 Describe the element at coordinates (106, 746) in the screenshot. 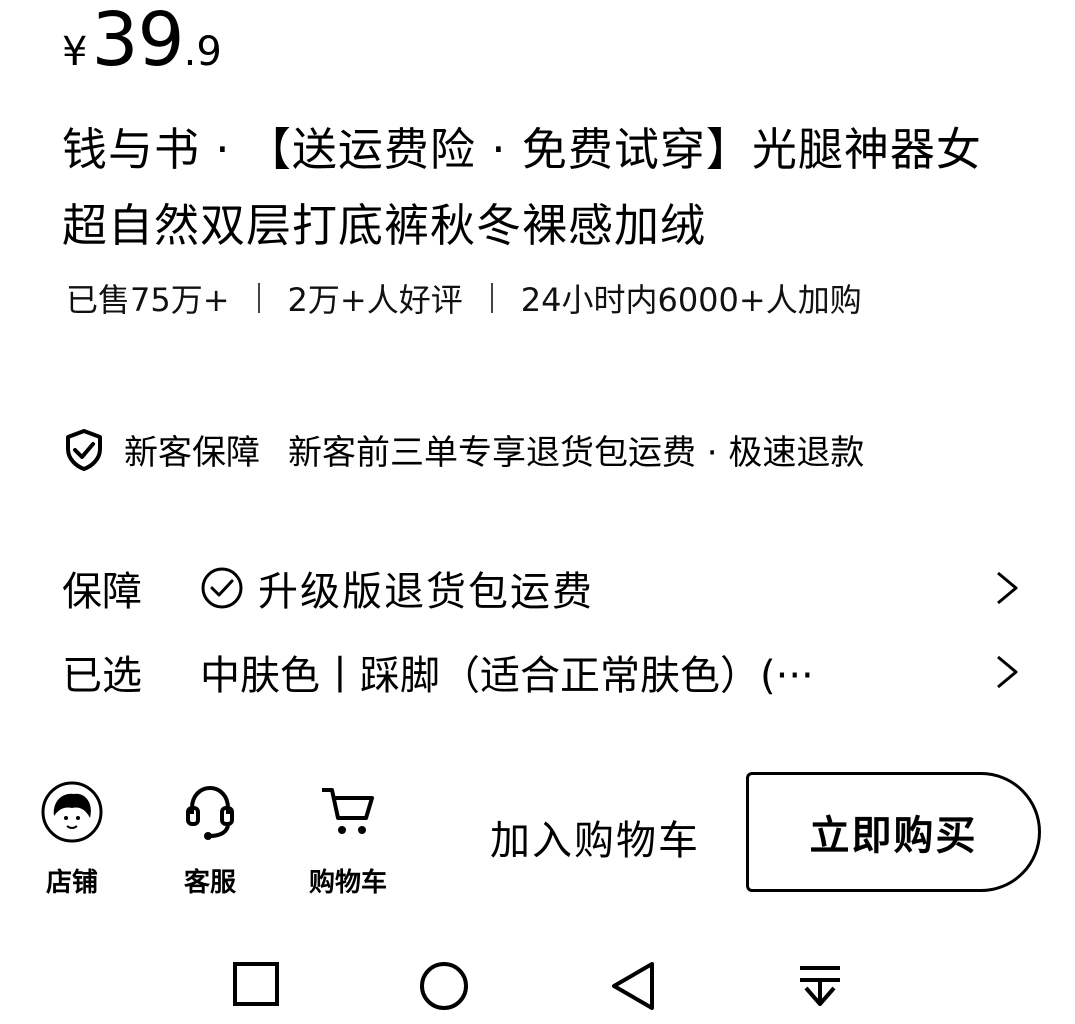

I see `cut-off-text: ▬ ▬` at that location.